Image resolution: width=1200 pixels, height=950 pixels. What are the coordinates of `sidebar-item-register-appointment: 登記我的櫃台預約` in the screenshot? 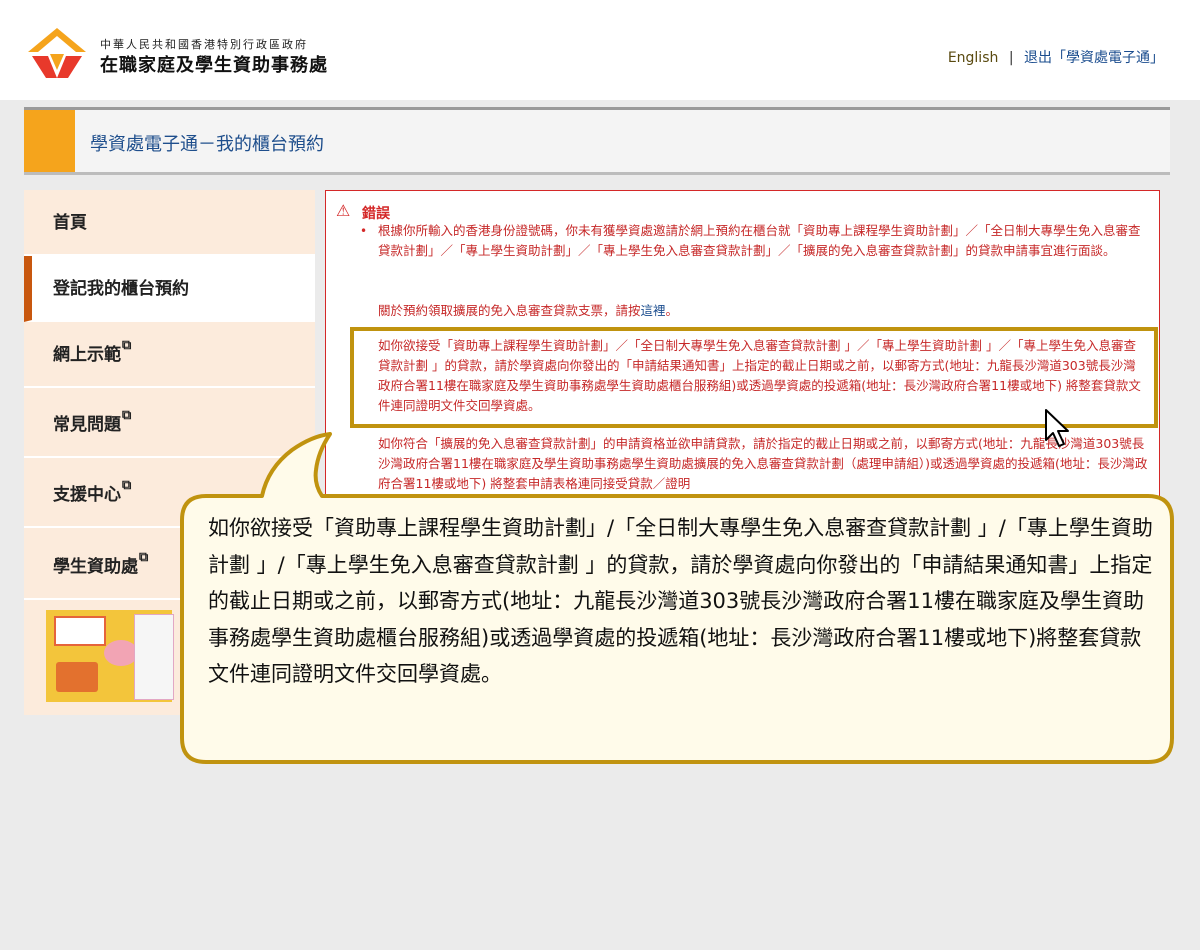 It's located at (169, 289).